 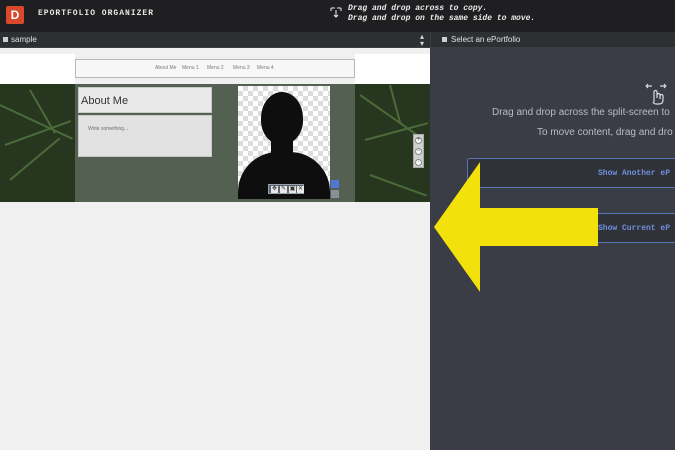 What do you see at coordinates (516, 227) in the screenshot?
I see `yellow-arrow-overlay` at bounding box center [516, 227].